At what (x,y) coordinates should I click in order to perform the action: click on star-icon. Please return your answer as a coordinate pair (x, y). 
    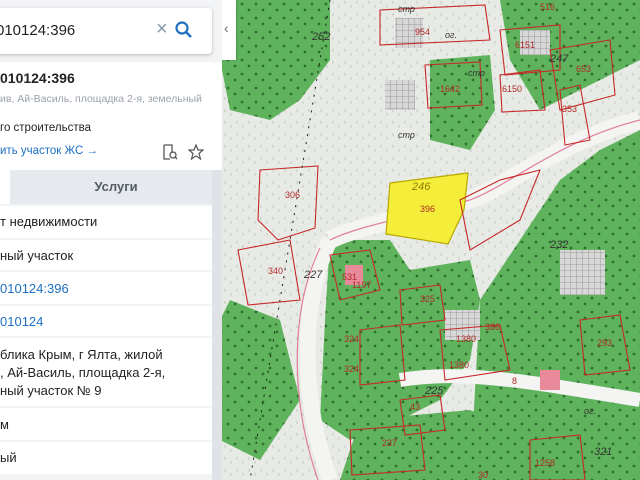
    Looking at the image, I should click on (196, 152).